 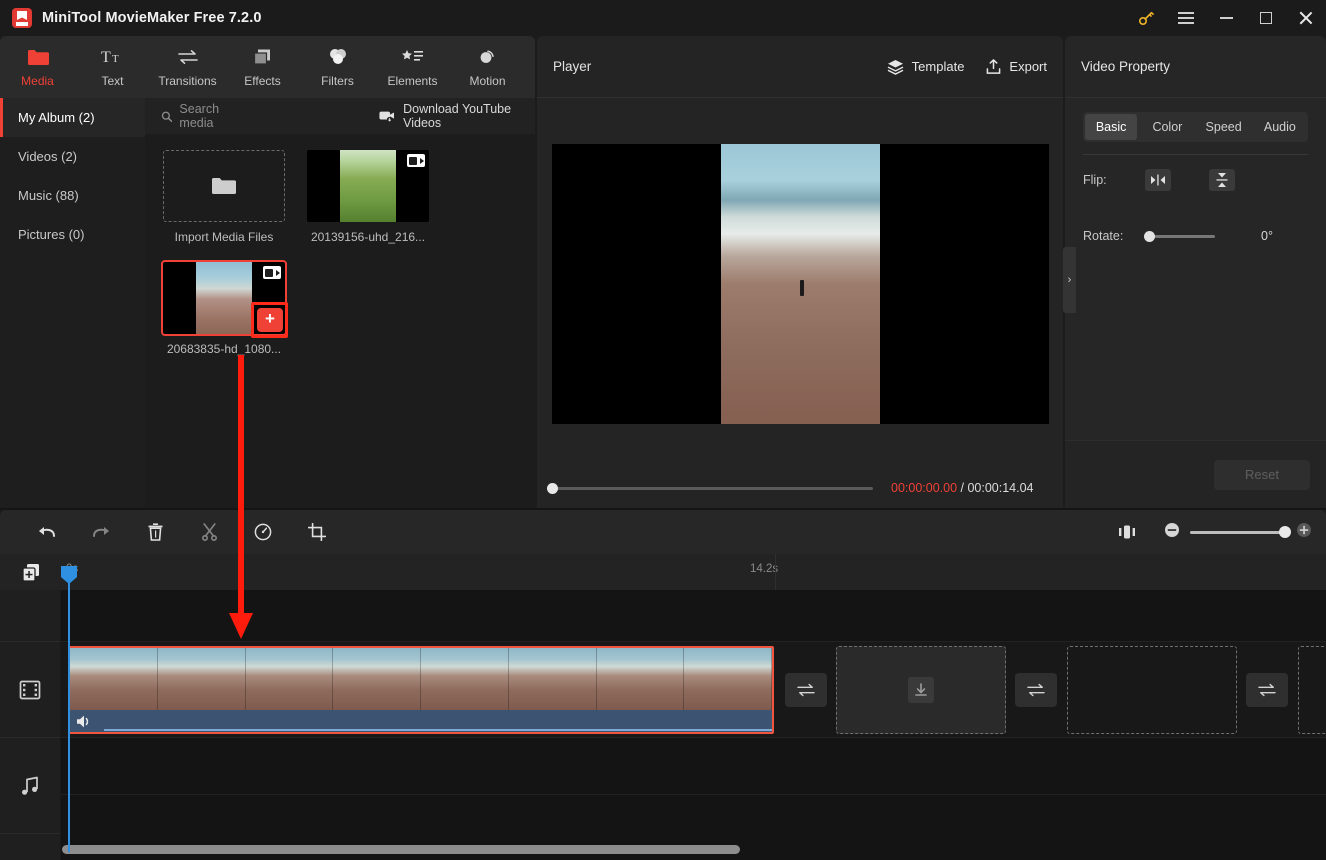 What do you see at coordinates (640, 679) in the screenshot?
I see `clip-frame` at bounding box center [640, 679].